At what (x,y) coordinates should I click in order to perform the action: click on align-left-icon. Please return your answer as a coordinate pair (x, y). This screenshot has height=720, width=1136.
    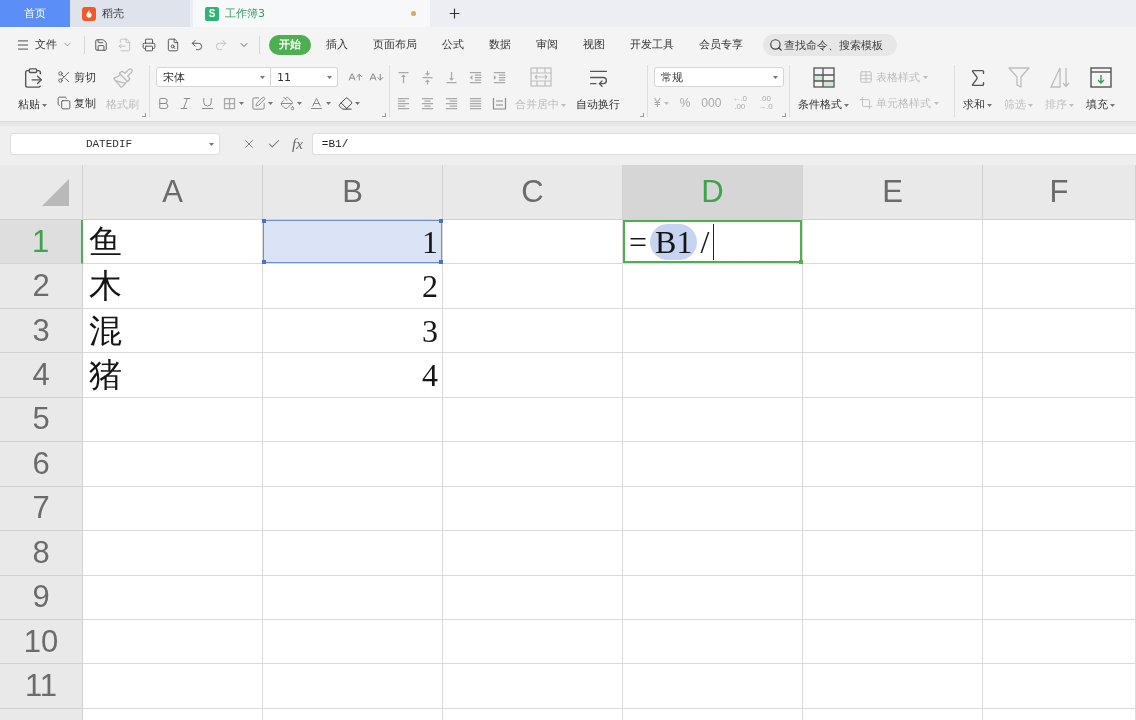
    Looking at the image, I should click on (403, 103).